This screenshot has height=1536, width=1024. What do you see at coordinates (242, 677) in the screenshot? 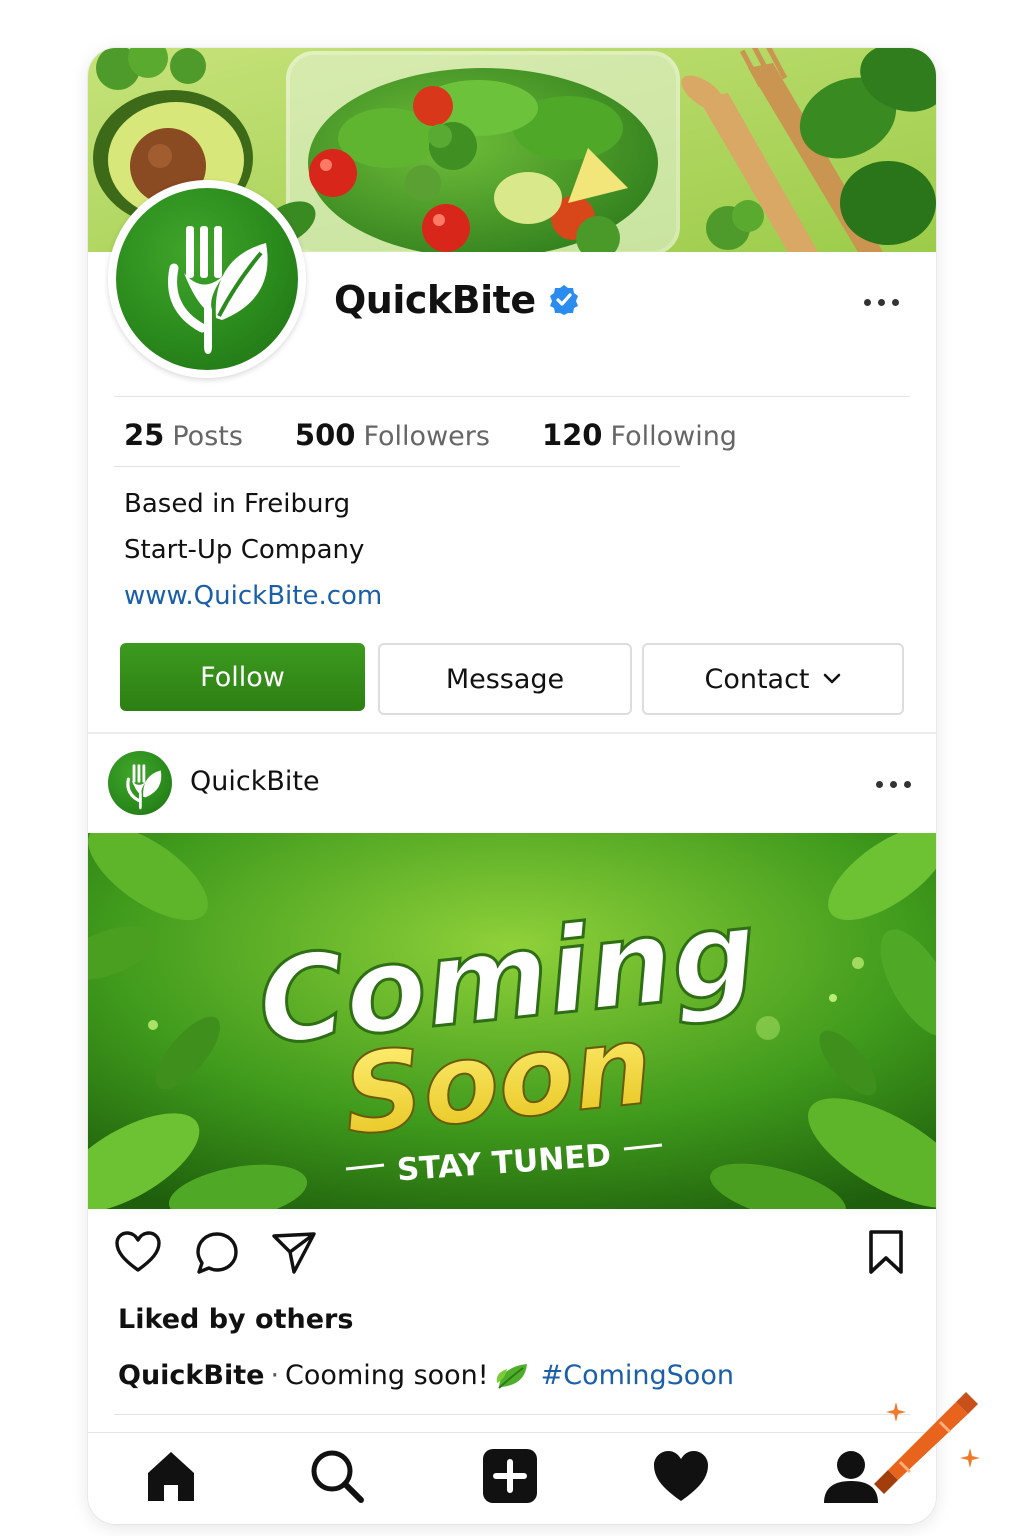
I see `follow-button: Follow` at bounding box center [242, 677].